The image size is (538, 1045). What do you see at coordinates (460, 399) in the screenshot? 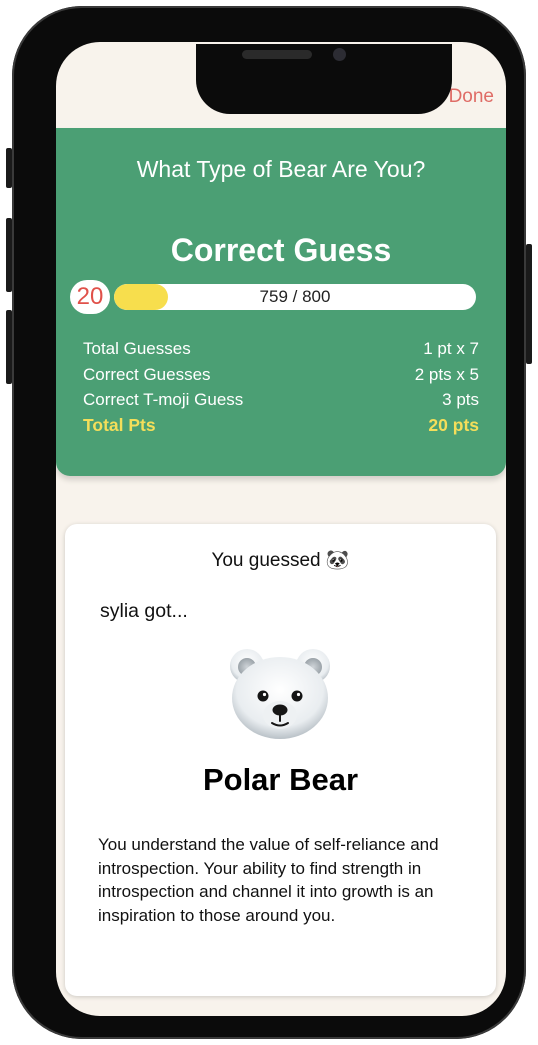
I see `score-value: 3 pts` at bounding box center [460, 399].